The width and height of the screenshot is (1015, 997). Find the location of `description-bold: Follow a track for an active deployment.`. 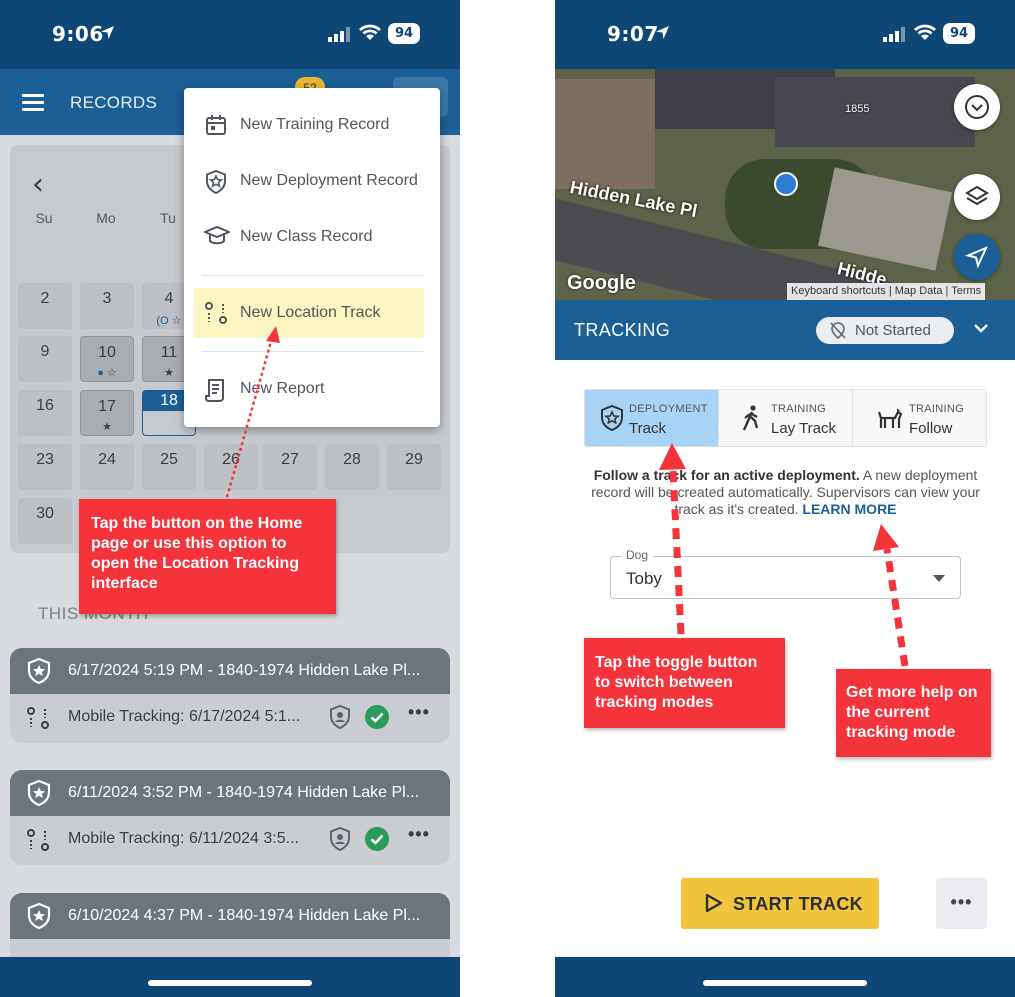

description-bold: Follow a track for an active deployment. is located at coordinates (726, 475).